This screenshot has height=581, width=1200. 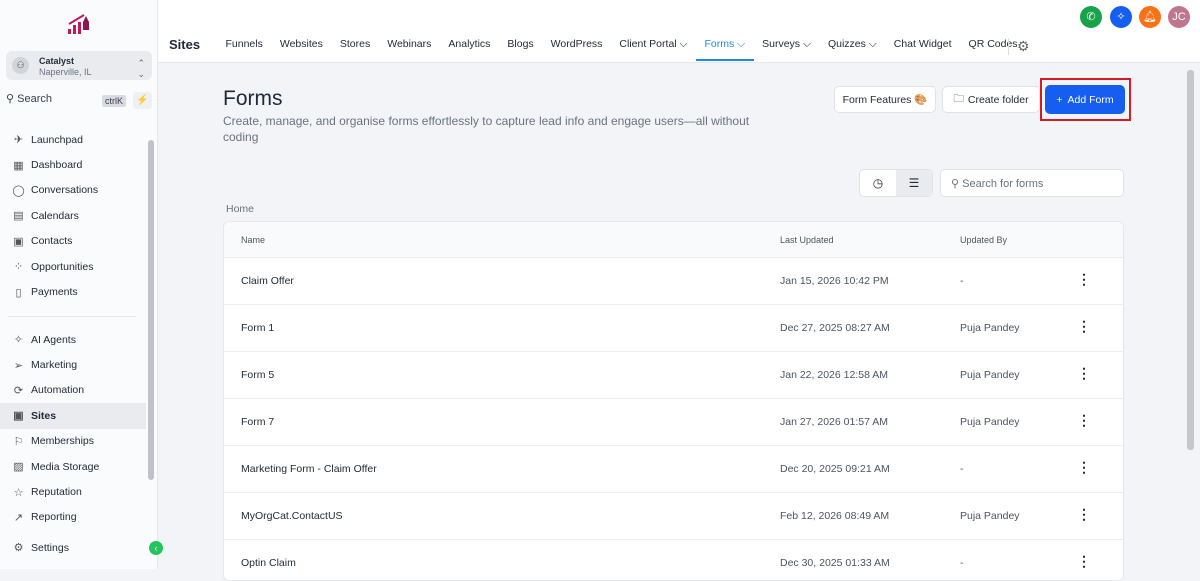 I want to click on logo-icon, so click(x=78, y=24).